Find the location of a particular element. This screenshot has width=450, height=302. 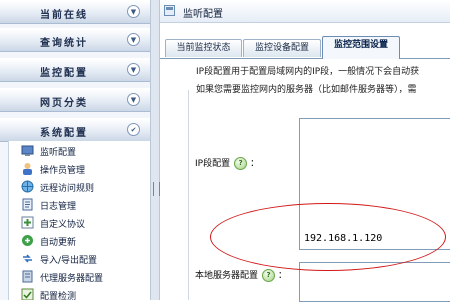

sidebar-item-import-export: 导入/导出配置 is located at coordinates (85, 259).